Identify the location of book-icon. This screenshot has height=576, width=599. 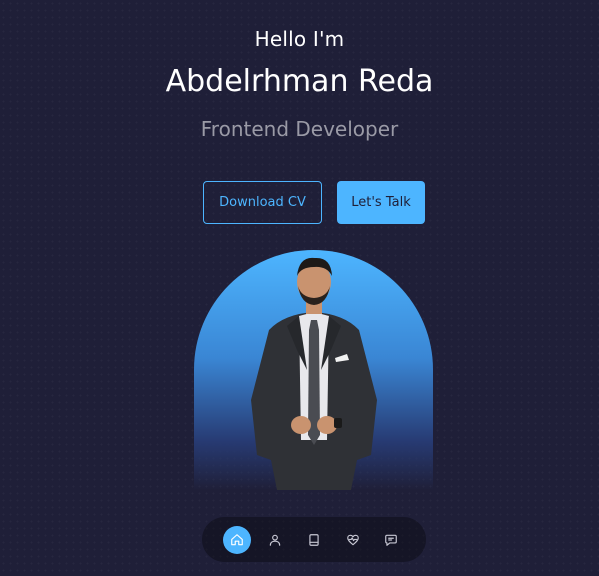
(314, 539).